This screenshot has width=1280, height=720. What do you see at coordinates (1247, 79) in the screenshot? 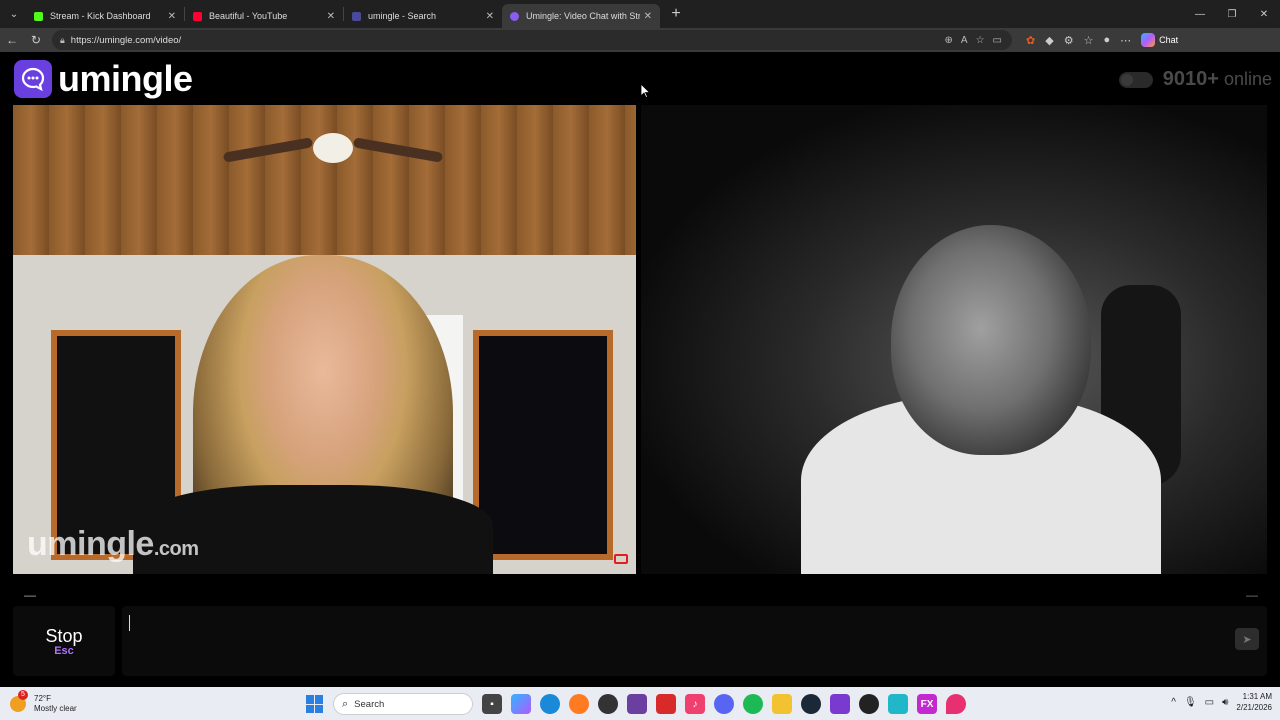
I see `online-label: online` at bounding box center [1247, 79].